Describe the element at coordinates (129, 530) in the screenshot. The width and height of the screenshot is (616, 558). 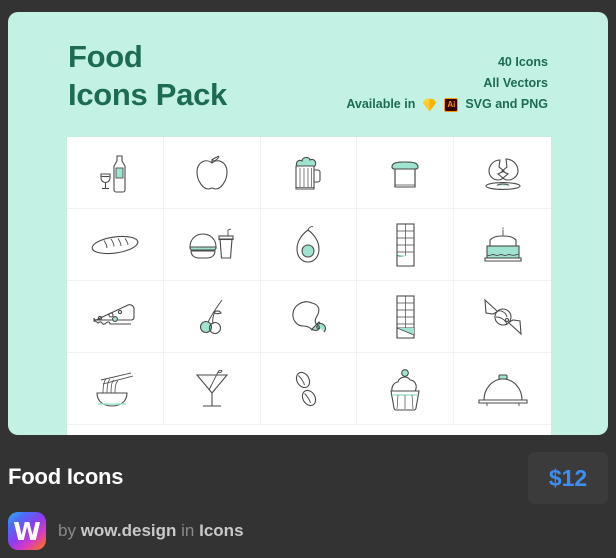
I see `author-name-link: wow.design` at that location.